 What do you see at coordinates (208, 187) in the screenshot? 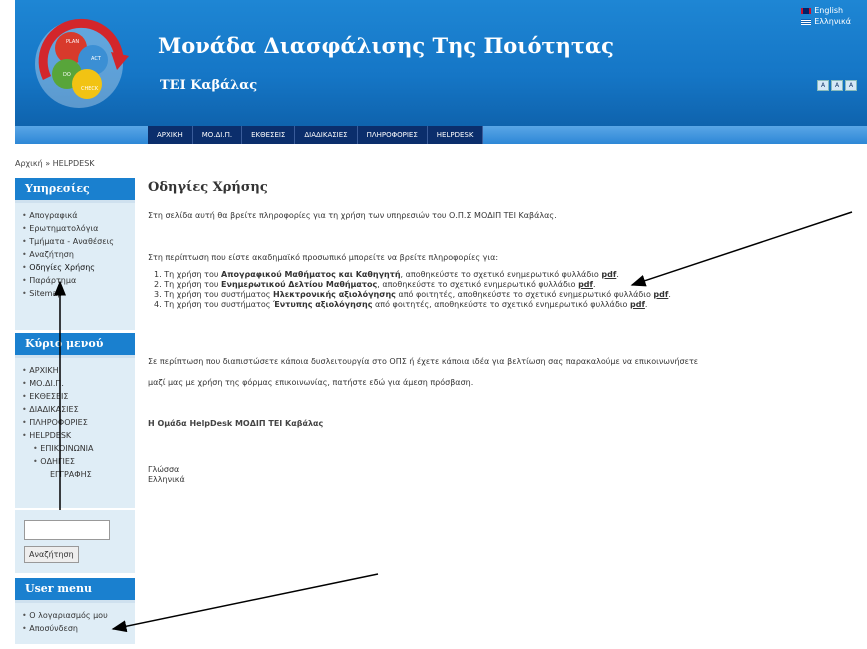
I see `page-title: Οδηγίες Χρήσης` at bounding box center [208, 187].